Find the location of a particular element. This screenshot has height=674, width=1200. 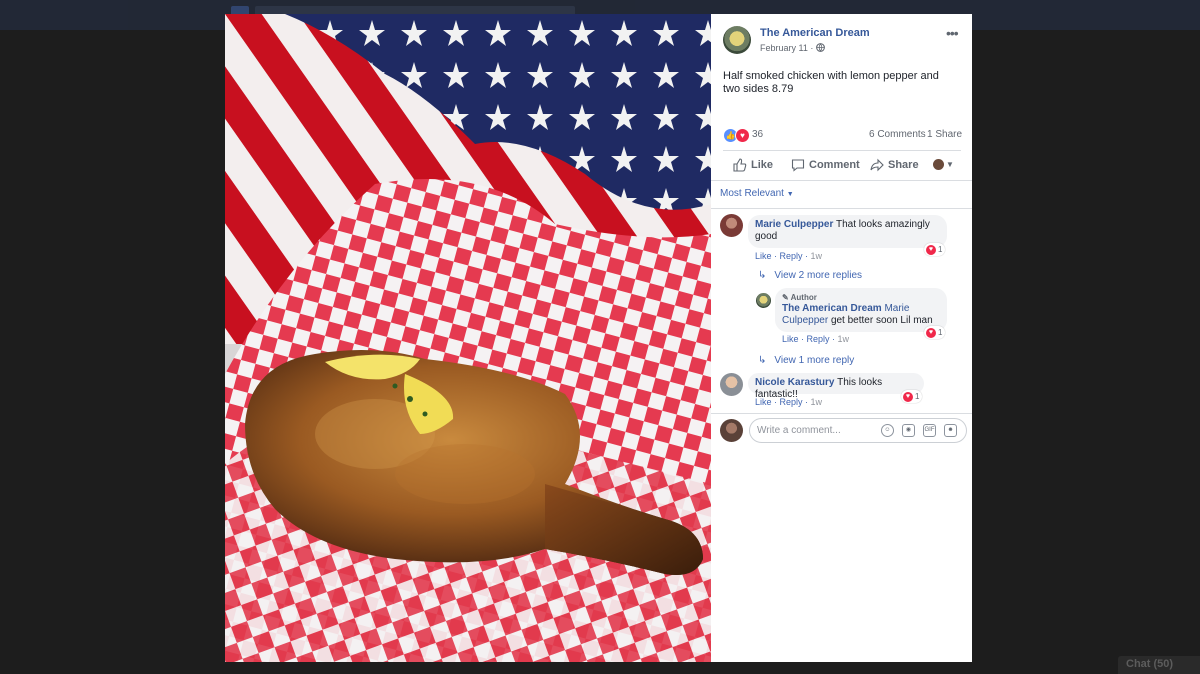

post-date-text: February 11 is located at coordinates (784, 48).